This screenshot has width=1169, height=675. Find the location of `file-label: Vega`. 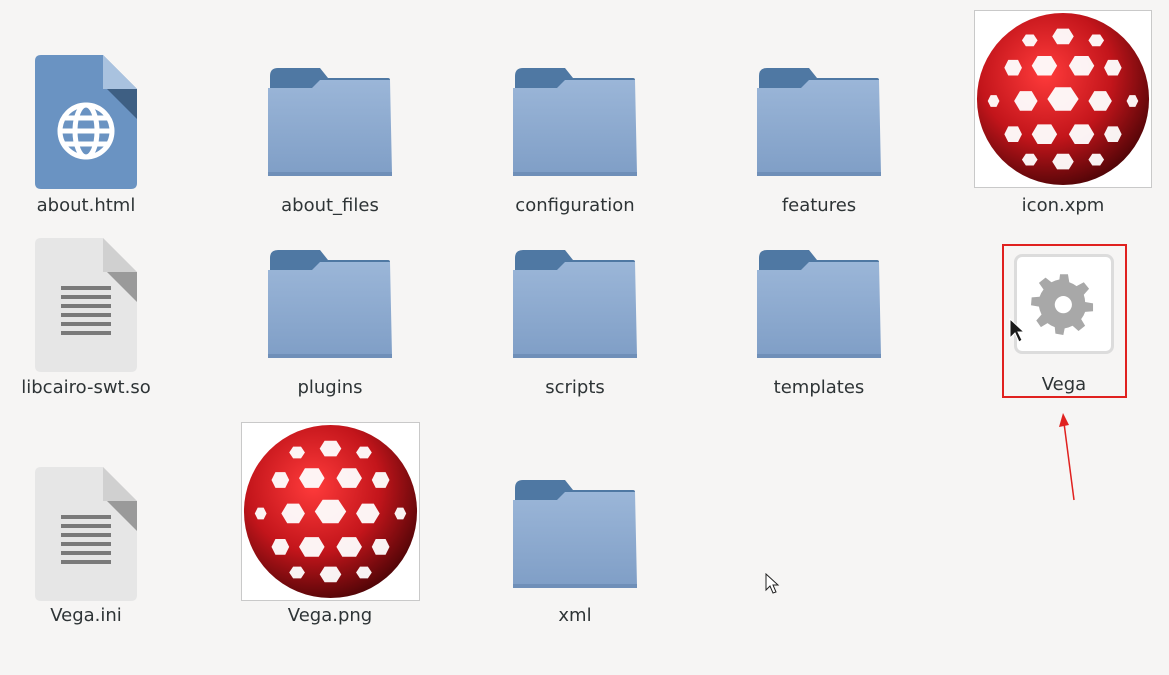

file-label: Vega is located at coordinates (1064, 384).